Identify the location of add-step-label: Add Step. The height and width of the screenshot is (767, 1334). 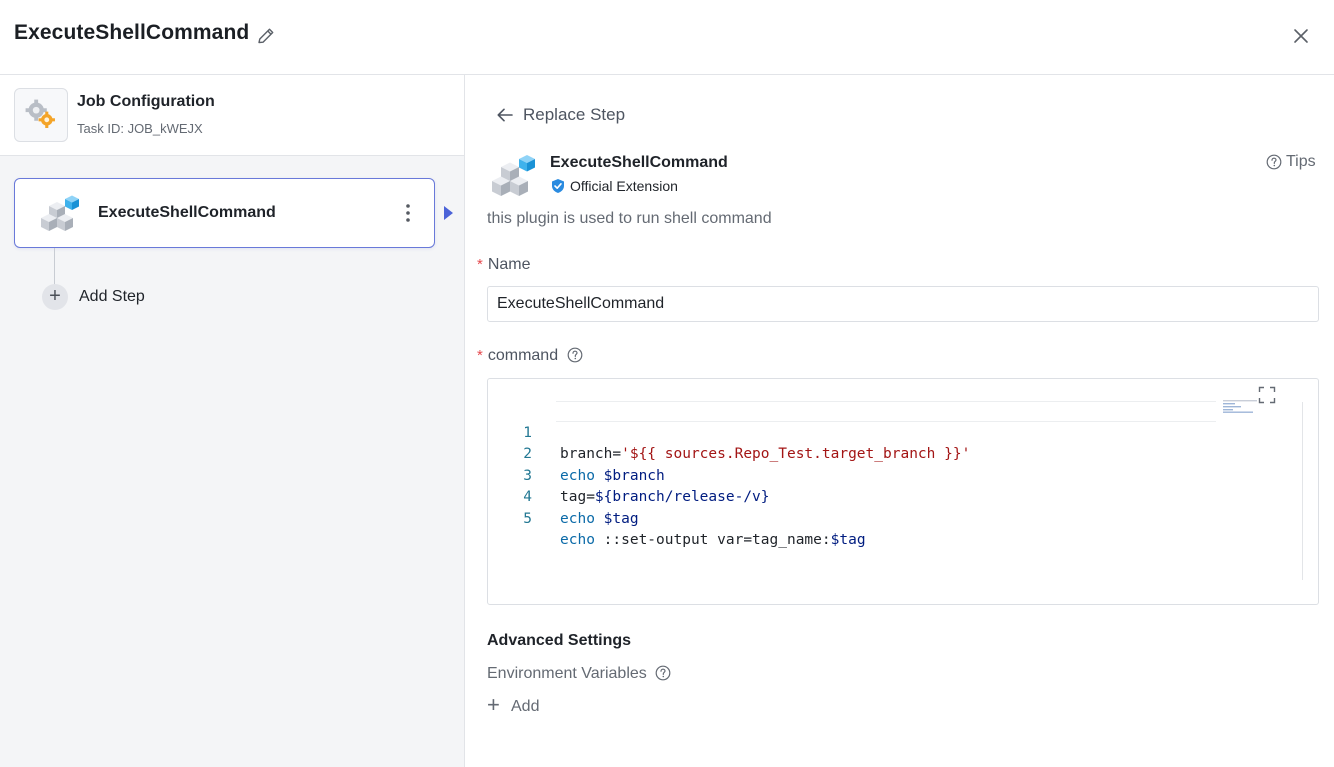
(112, 296).